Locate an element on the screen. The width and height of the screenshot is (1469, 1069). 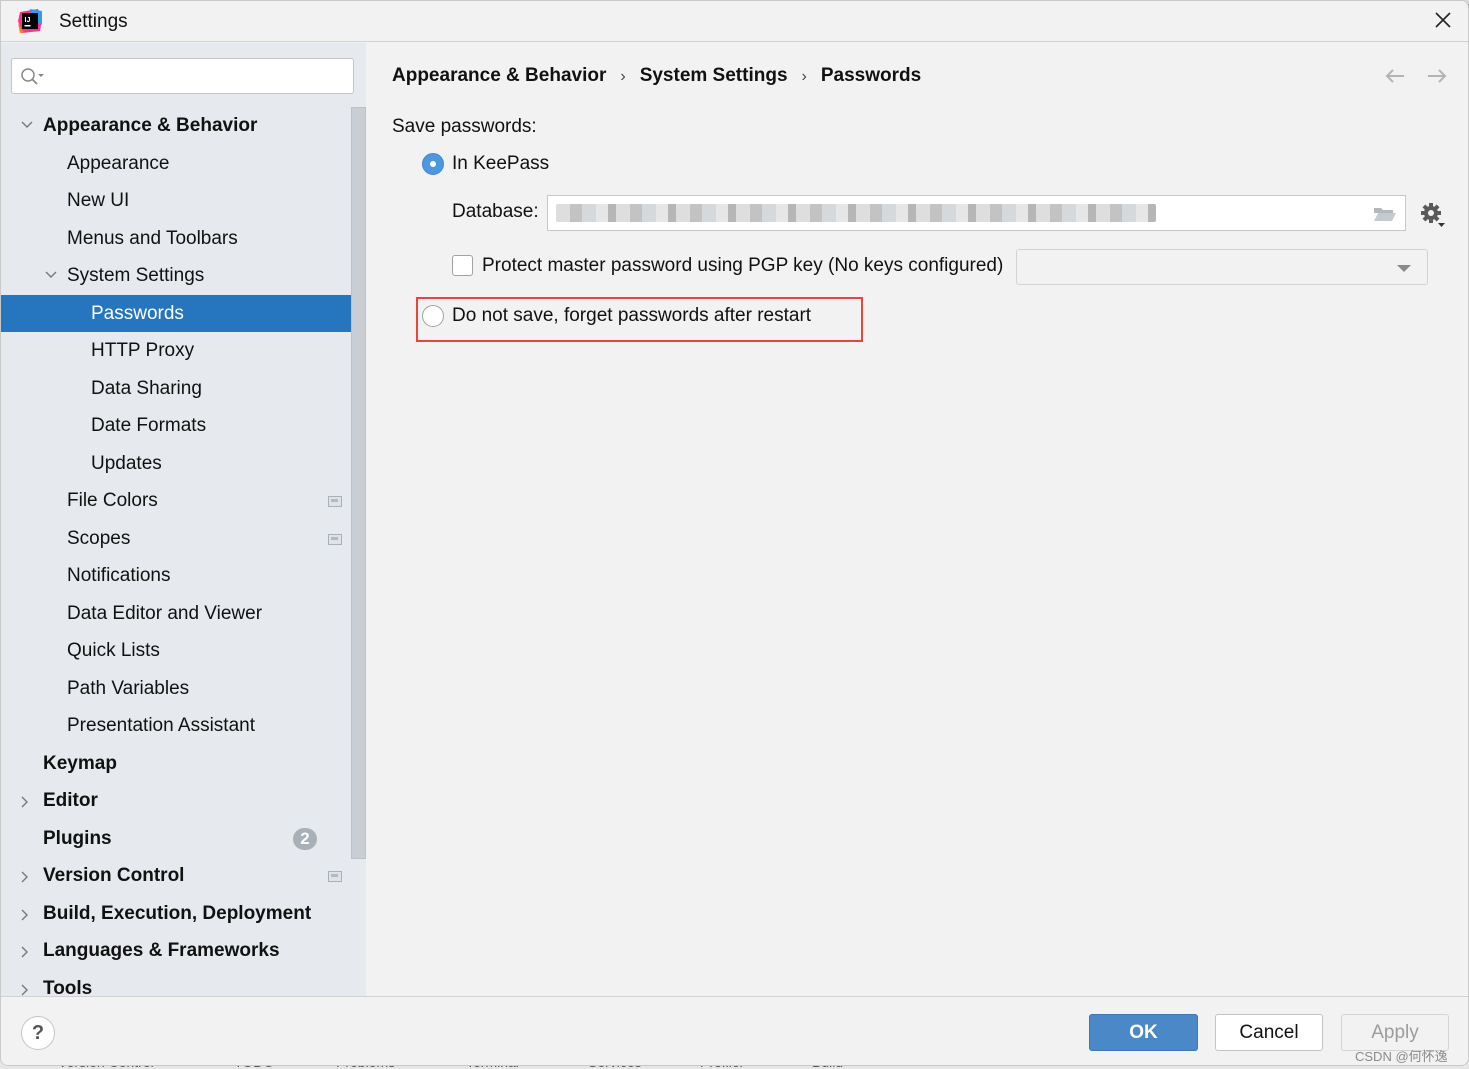
tree-item-appearance-behavior: Appearance & Behavior is located at coordinates (176, 126).